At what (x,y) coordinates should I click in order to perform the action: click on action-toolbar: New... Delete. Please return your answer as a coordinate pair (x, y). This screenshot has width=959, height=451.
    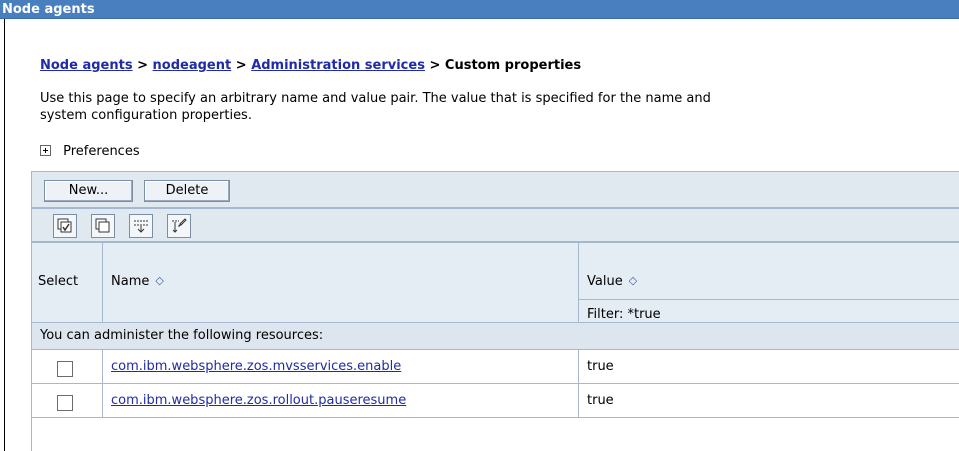
    Looking at the image, I should click on (495, 190).